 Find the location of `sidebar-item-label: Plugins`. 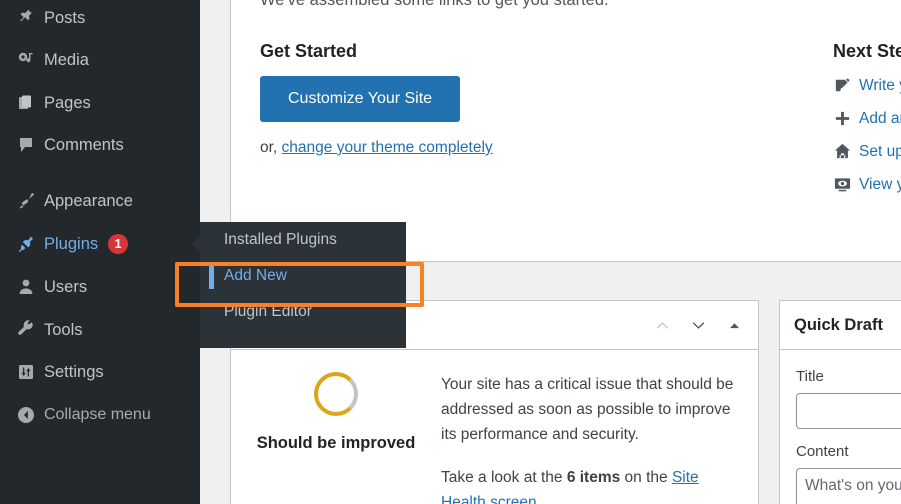

sidebar-item-label: Plugins is located at coordinates (71, 243).